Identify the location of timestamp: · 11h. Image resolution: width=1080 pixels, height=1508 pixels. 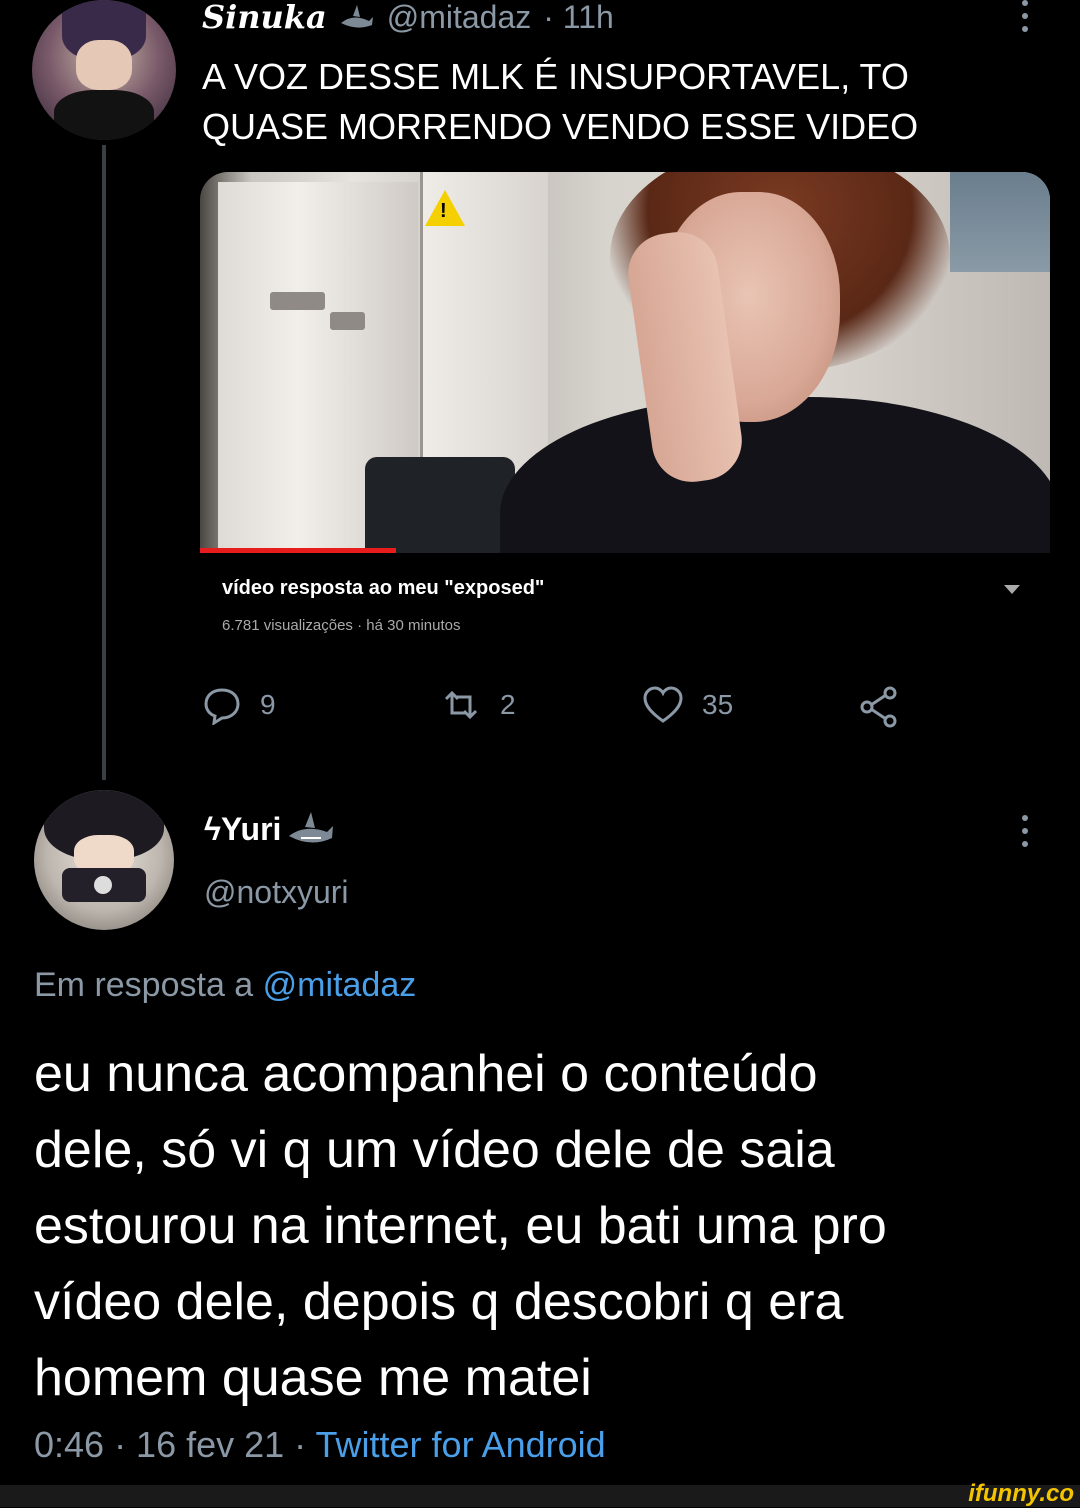
(578, 17).